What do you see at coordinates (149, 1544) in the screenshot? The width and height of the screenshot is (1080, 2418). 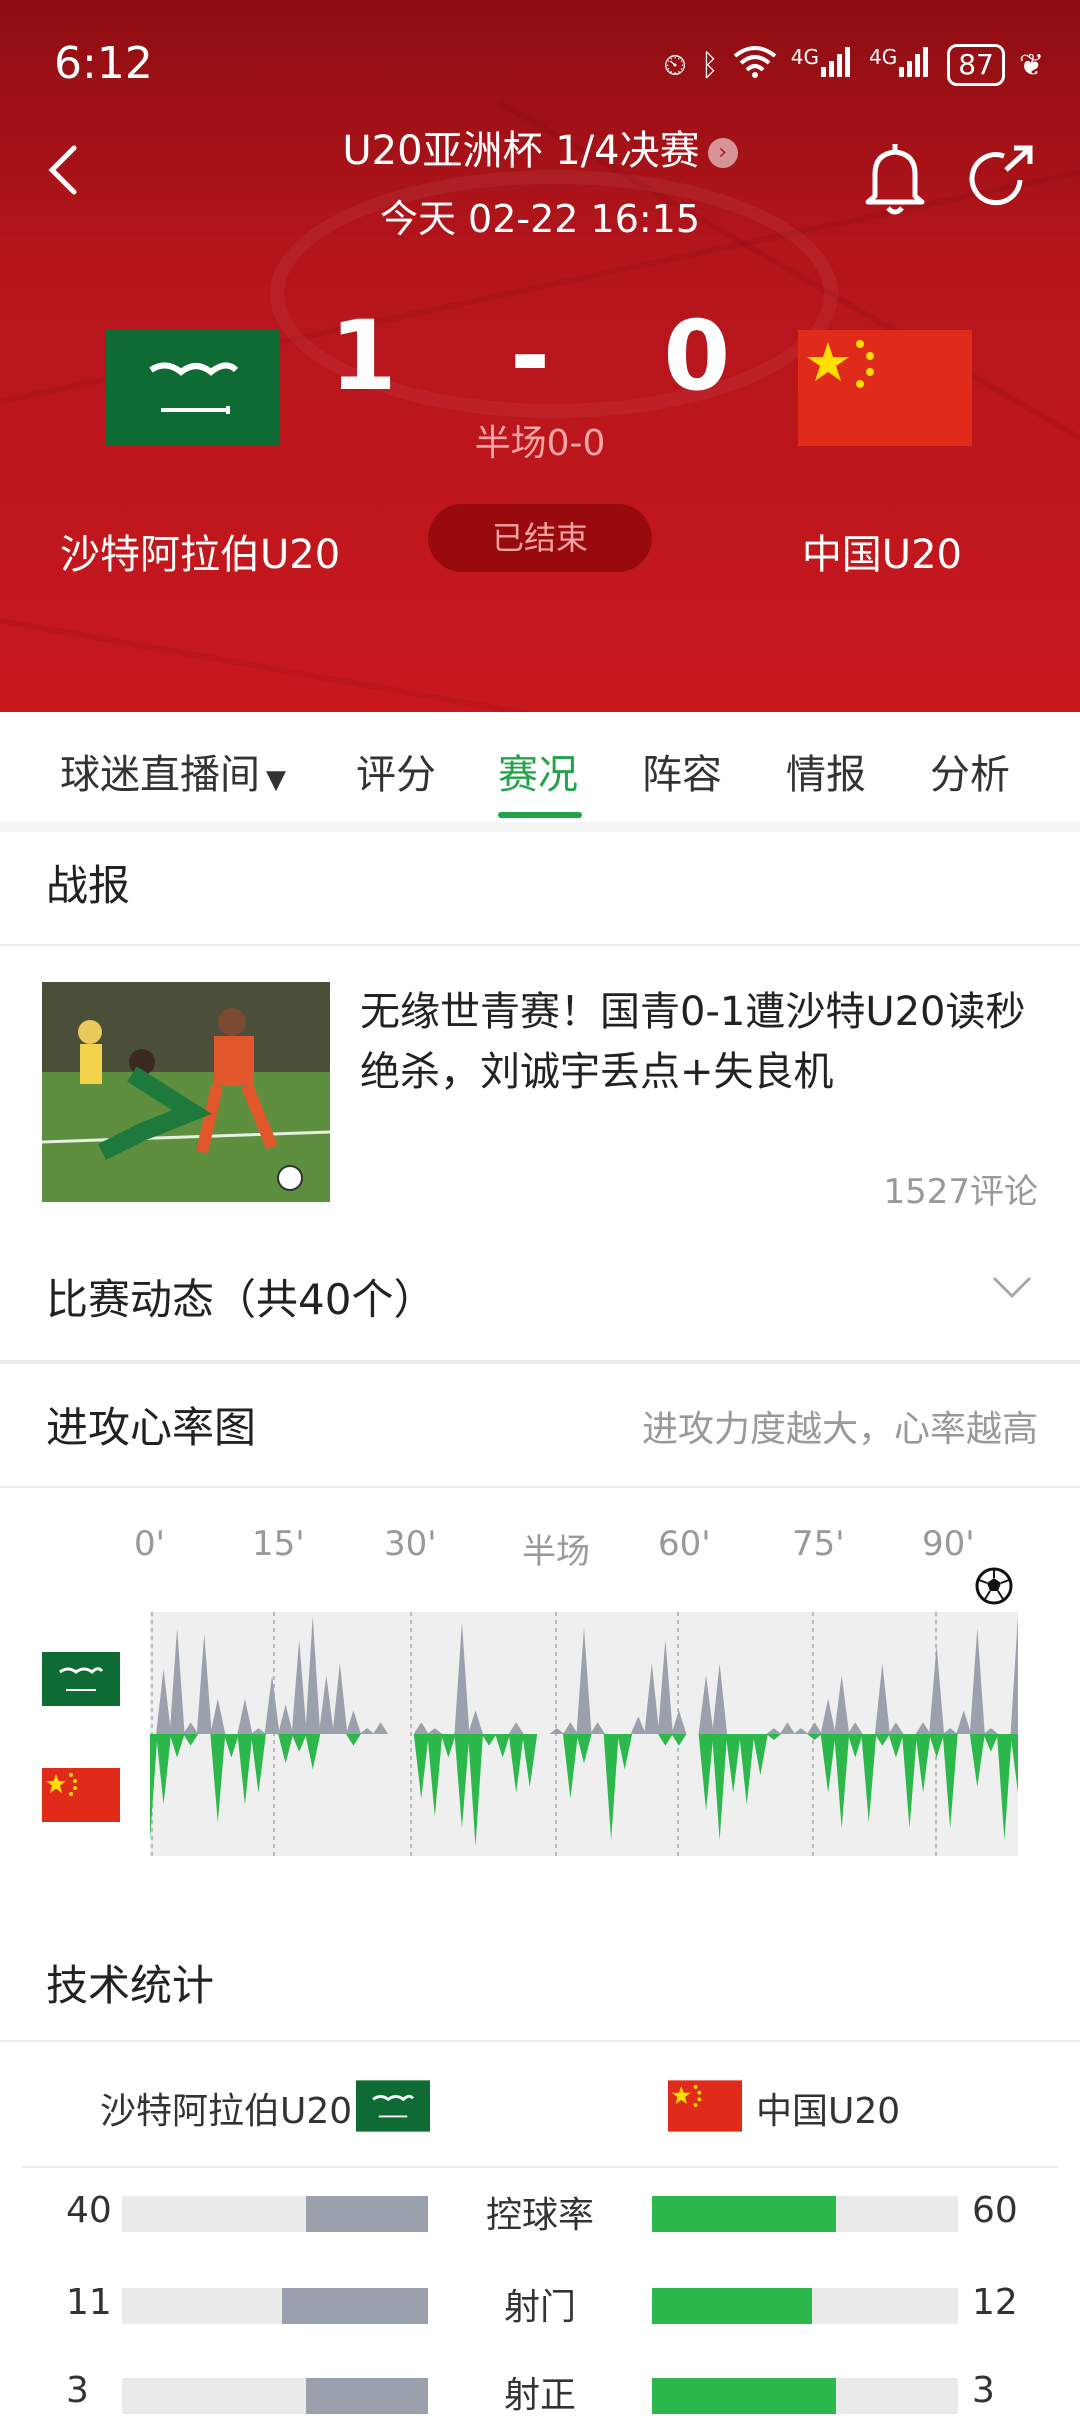 I see `time-label-0: 0'` at bounding box center [149, 1544].